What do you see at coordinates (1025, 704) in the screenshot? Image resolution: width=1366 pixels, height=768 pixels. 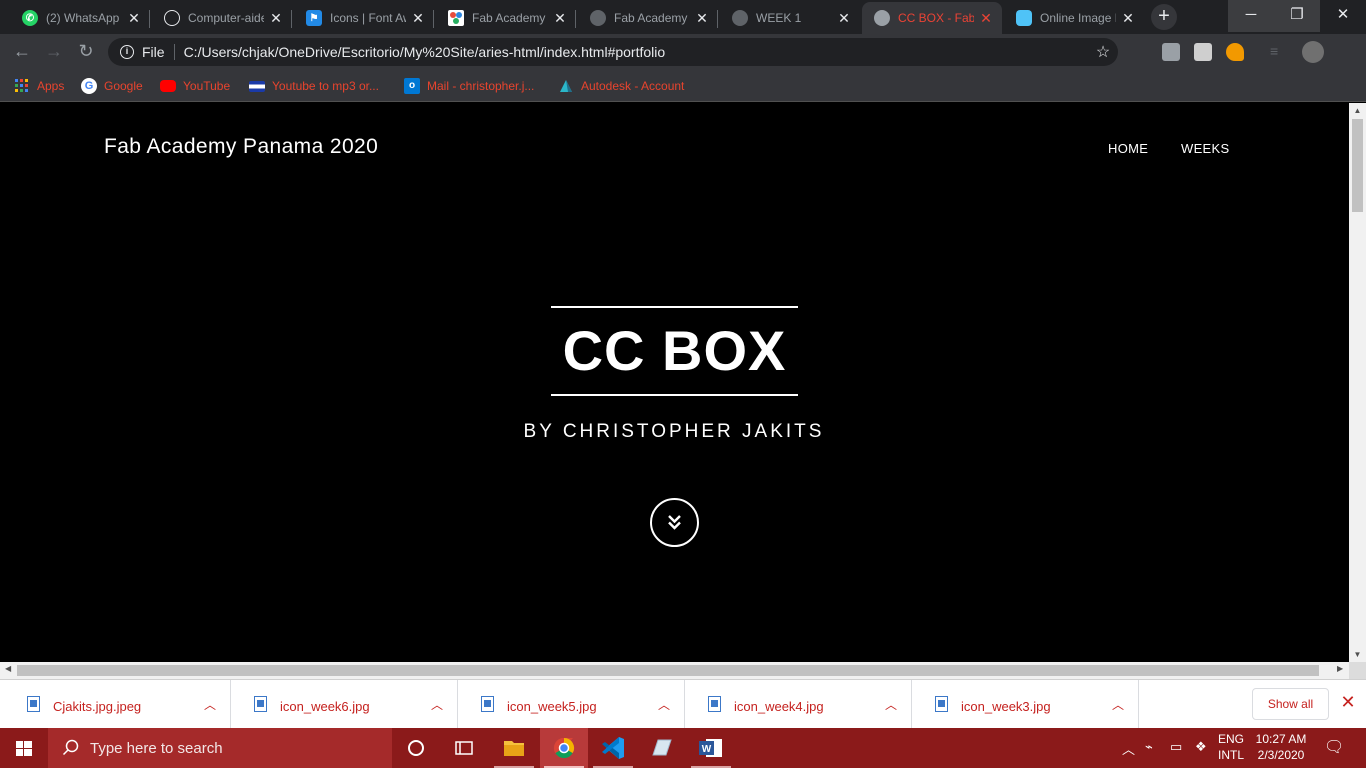 I see `download-item: icon_week3.jpg ︿` at bounding box center [1025, 704].